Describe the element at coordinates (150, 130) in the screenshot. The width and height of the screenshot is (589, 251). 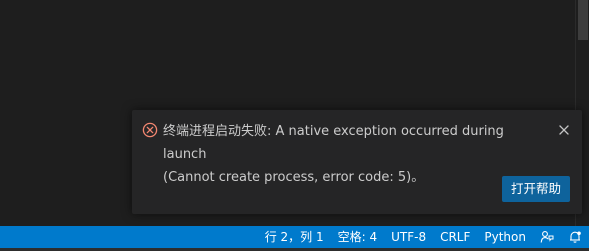
I see `error-circle-icon` at that location.